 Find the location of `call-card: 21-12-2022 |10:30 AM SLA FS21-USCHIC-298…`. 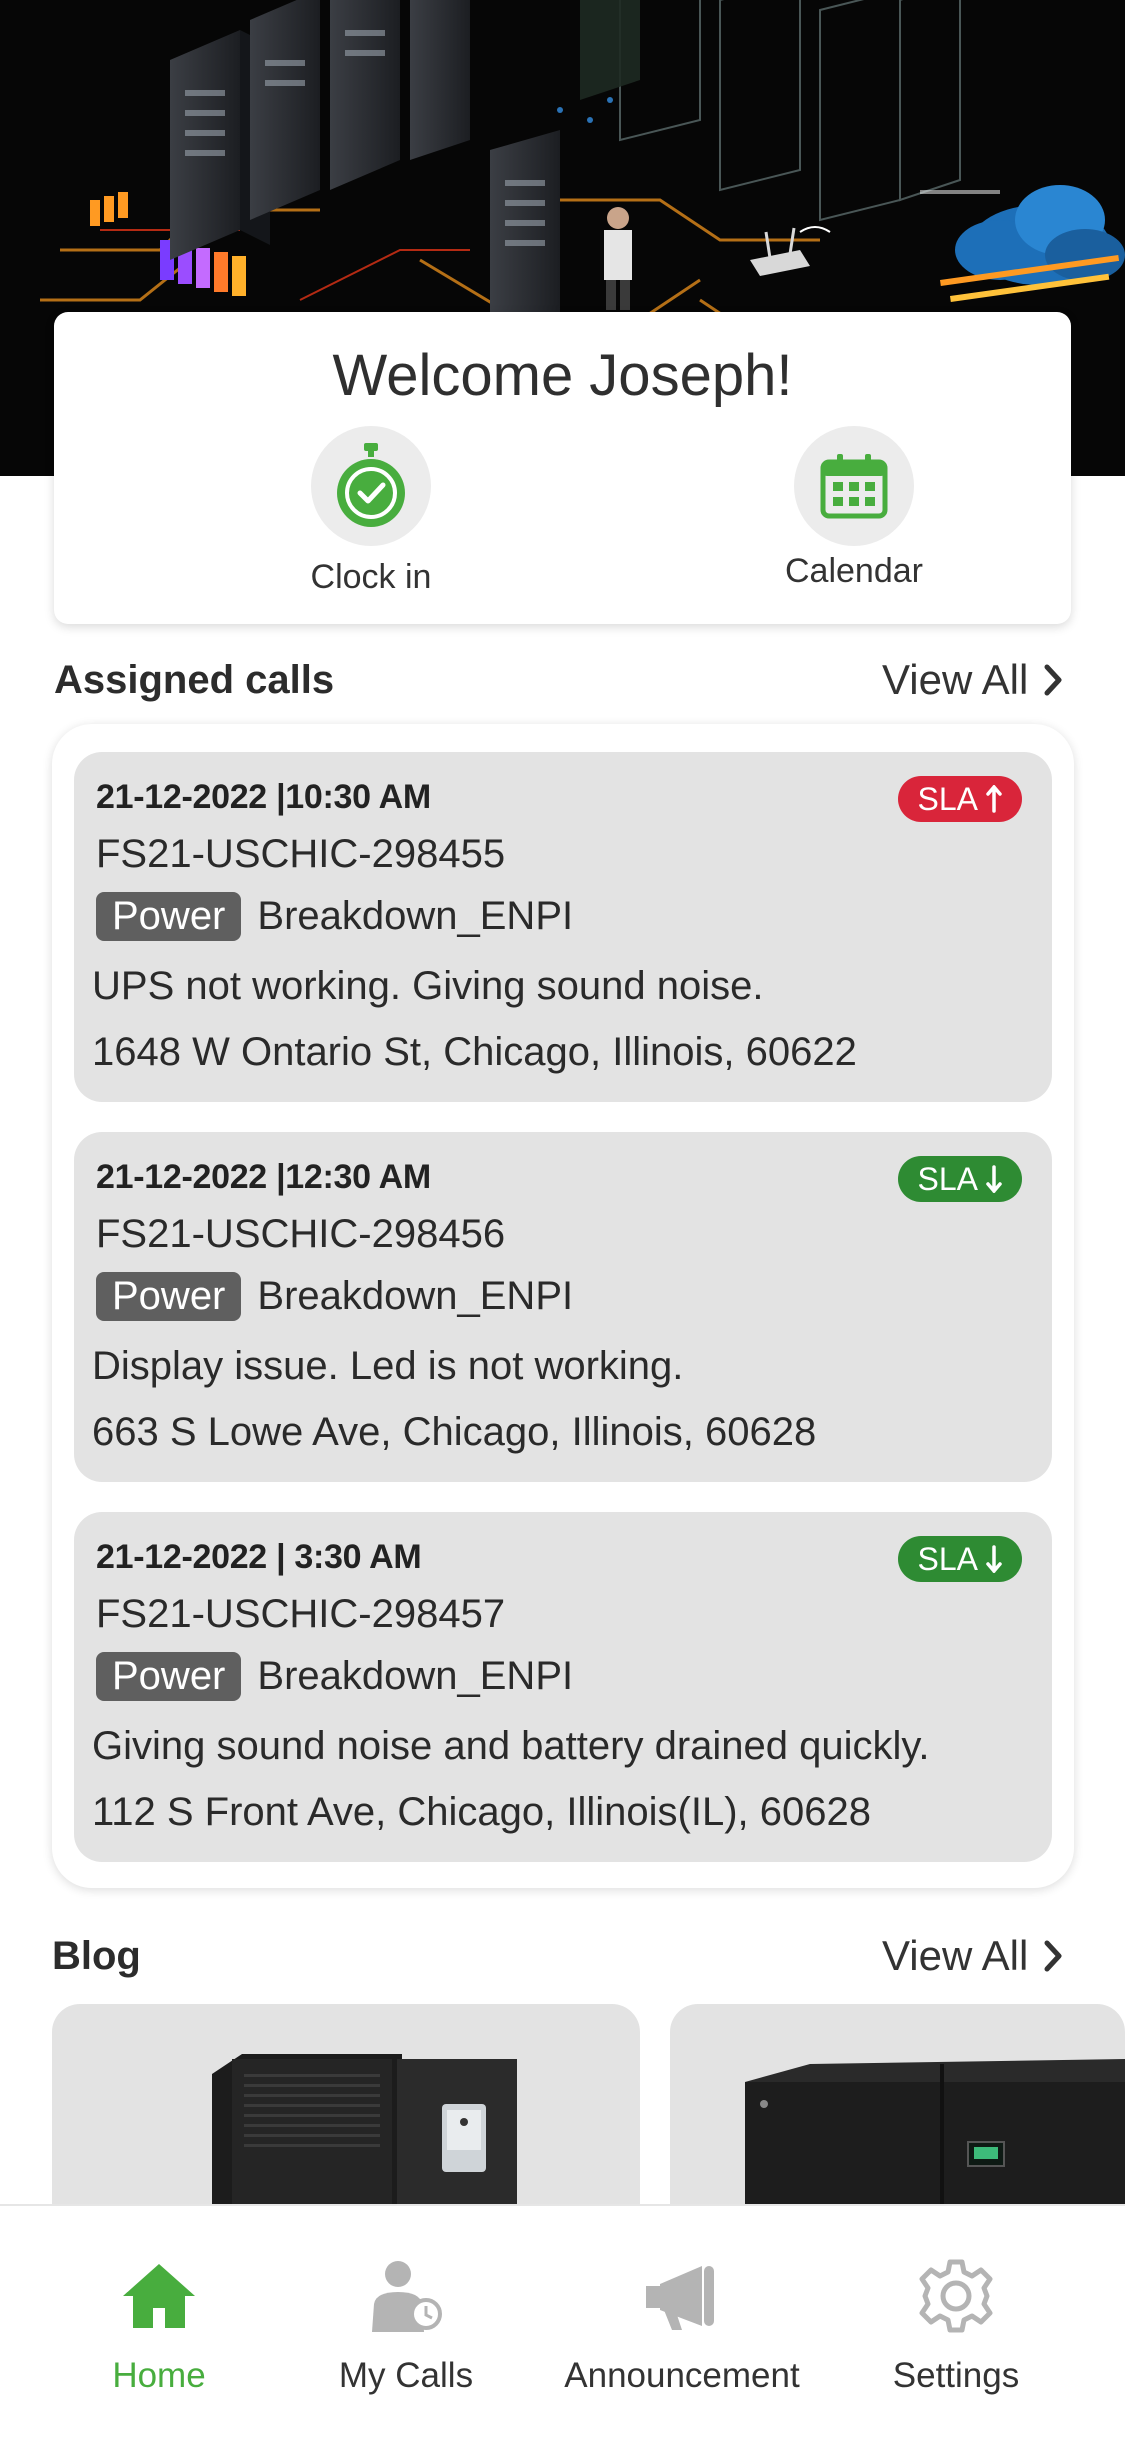

call-card: 21-12-2022 |10:30 AM SLA FS21-USCHIC-298… is located at coordinates (563, 927).